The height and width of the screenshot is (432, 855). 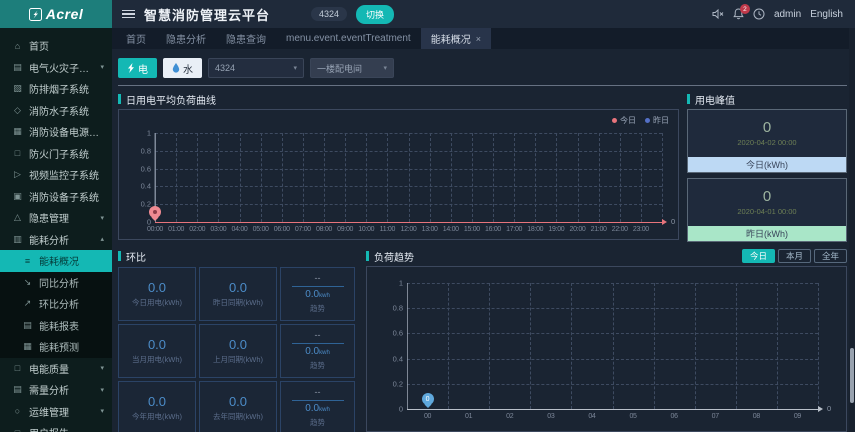 I want to click on tab-home: 首页, so click(x=136, y=38).